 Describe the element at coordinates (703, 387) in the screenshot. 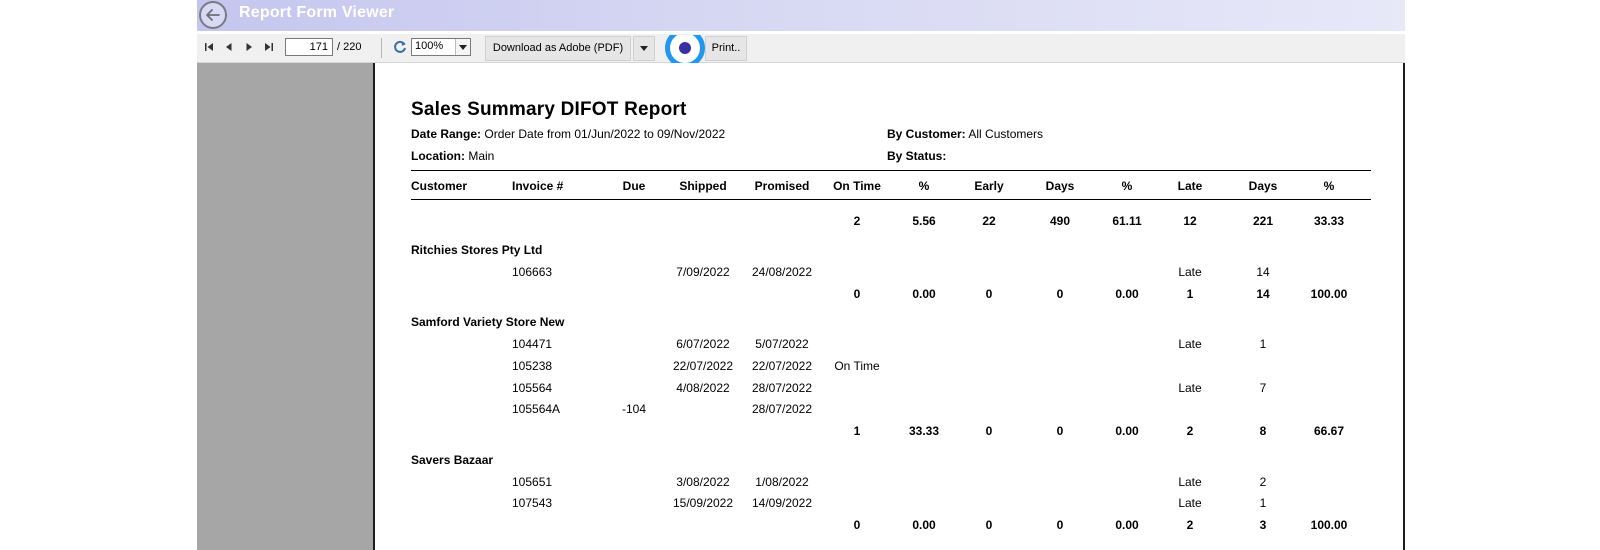

I see `shipped-date: 4/08/2022` at that location.